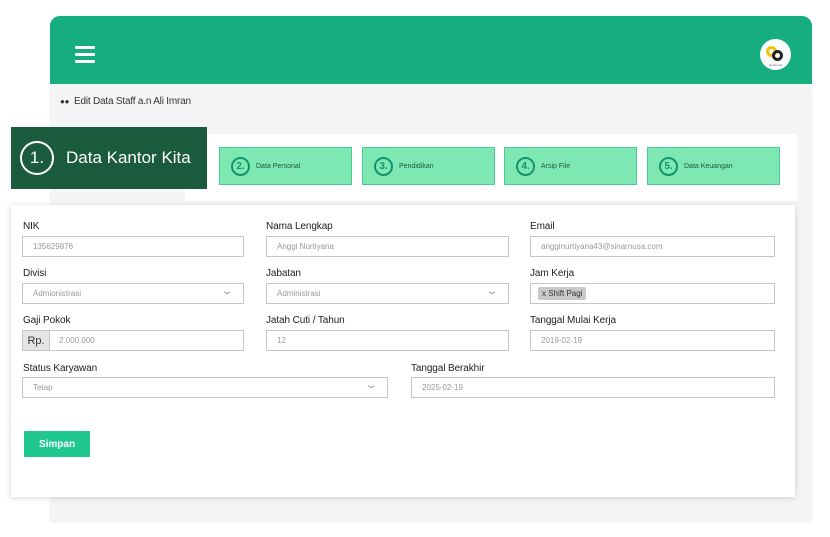 The image size is (830, 537). I want to click on step-data-keuangan: 5. Data Keuangan, so click(713, 166).